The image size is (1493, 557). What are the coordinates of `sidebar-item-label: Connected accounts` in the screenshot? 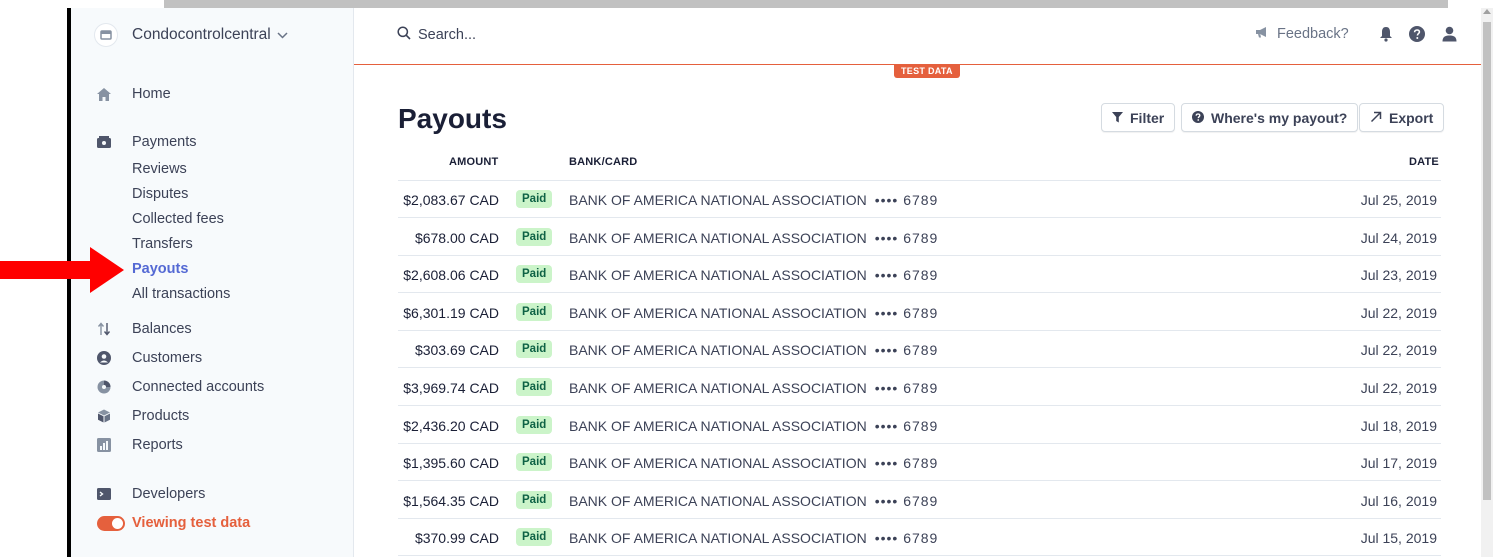 It's located at (198, 387).